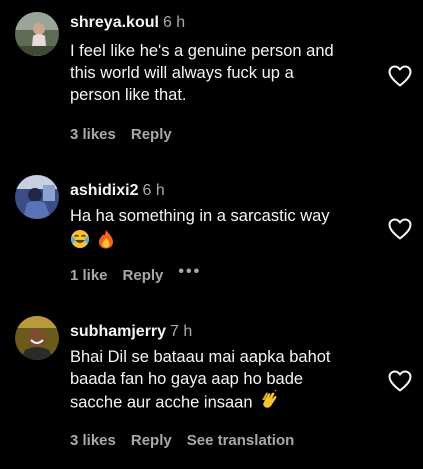  Describe the element at coordinates (128, 135) in the screenshot. I see `comment-actions: 3 likes Reply` at that location.